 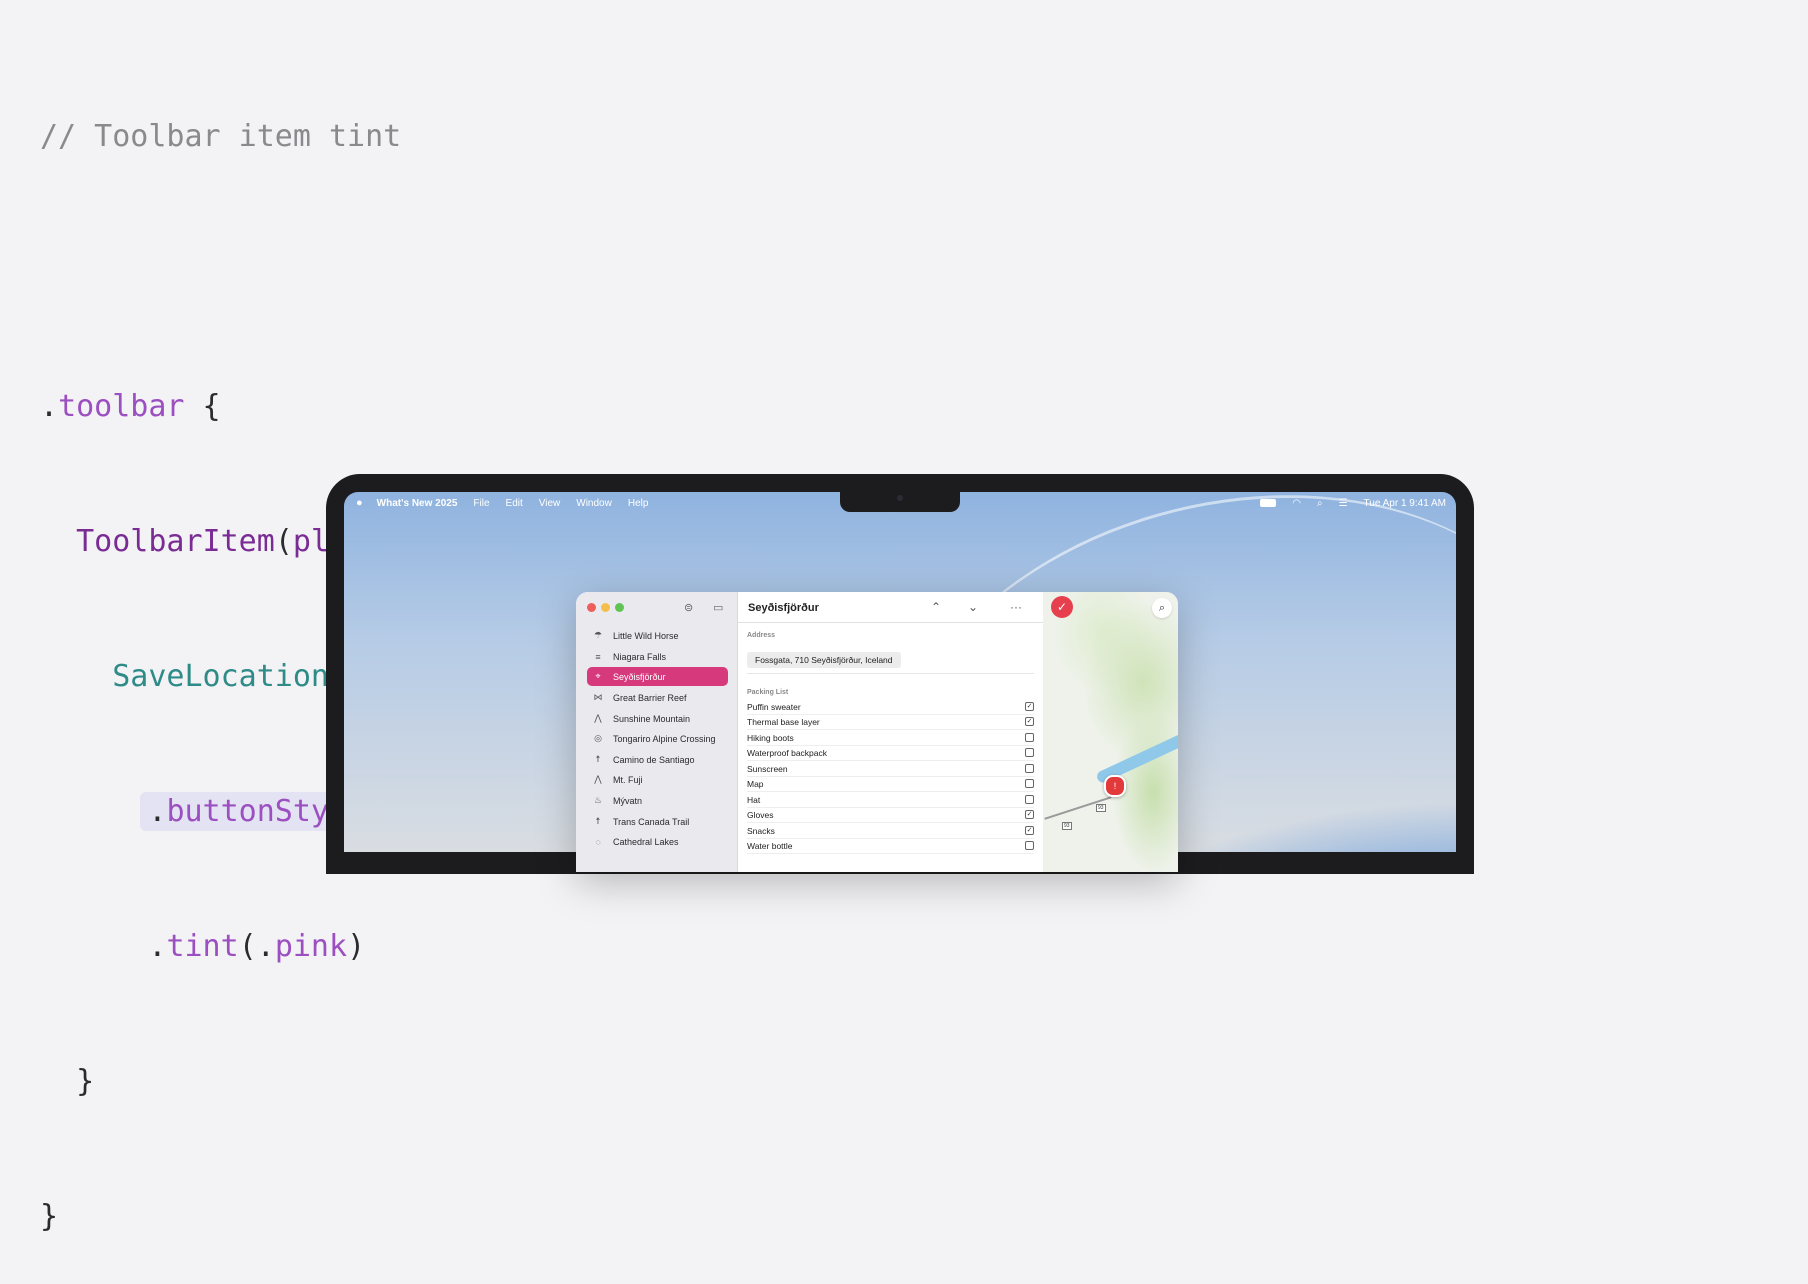 I want to click on code-outer-close: }, so click(x=49, y=1216).